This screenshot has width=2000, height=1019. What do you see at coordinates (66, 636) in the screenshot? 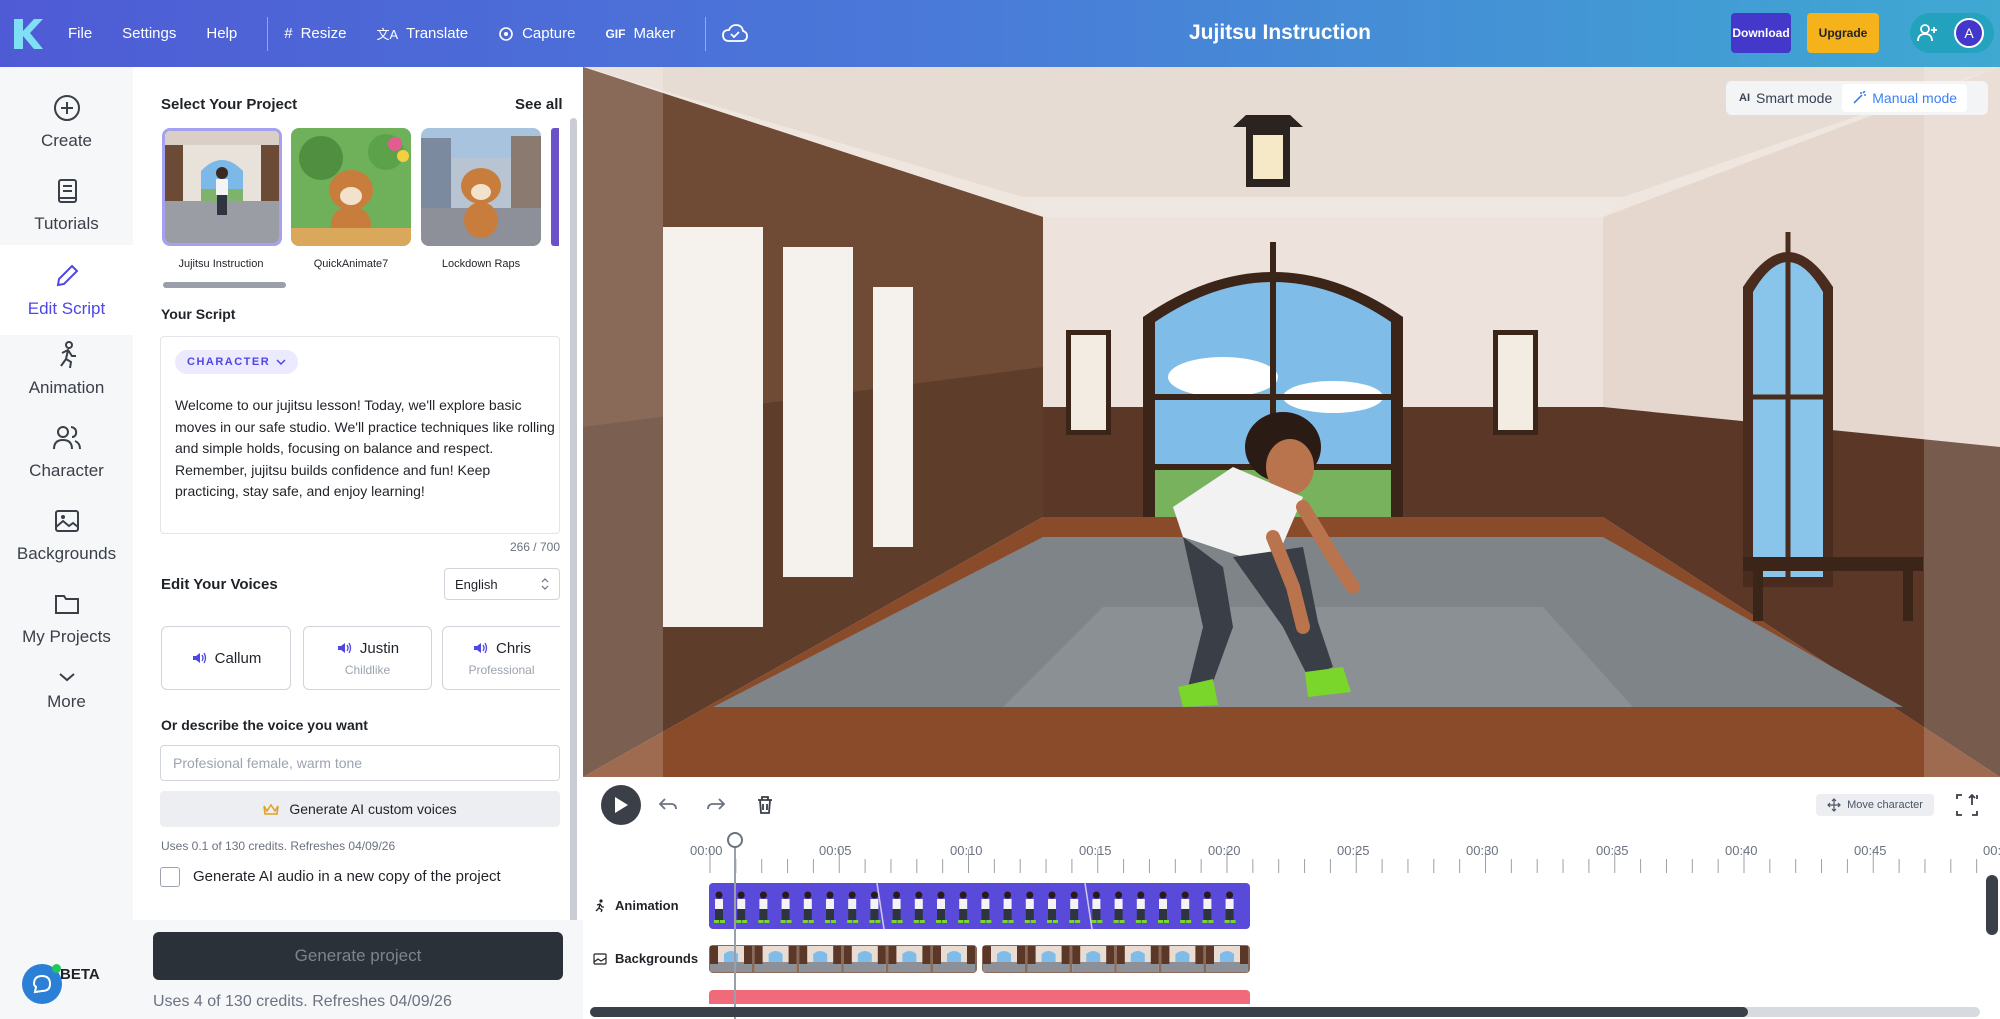
I see `nav-item-label: My Projects` at bounding box center [66, 636].